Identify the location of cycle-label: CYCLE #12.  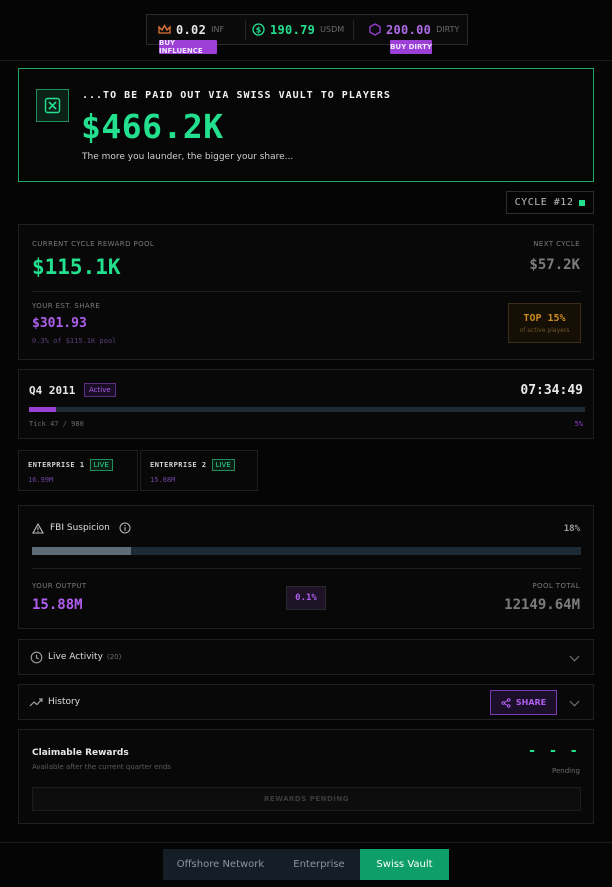
(544, 202).